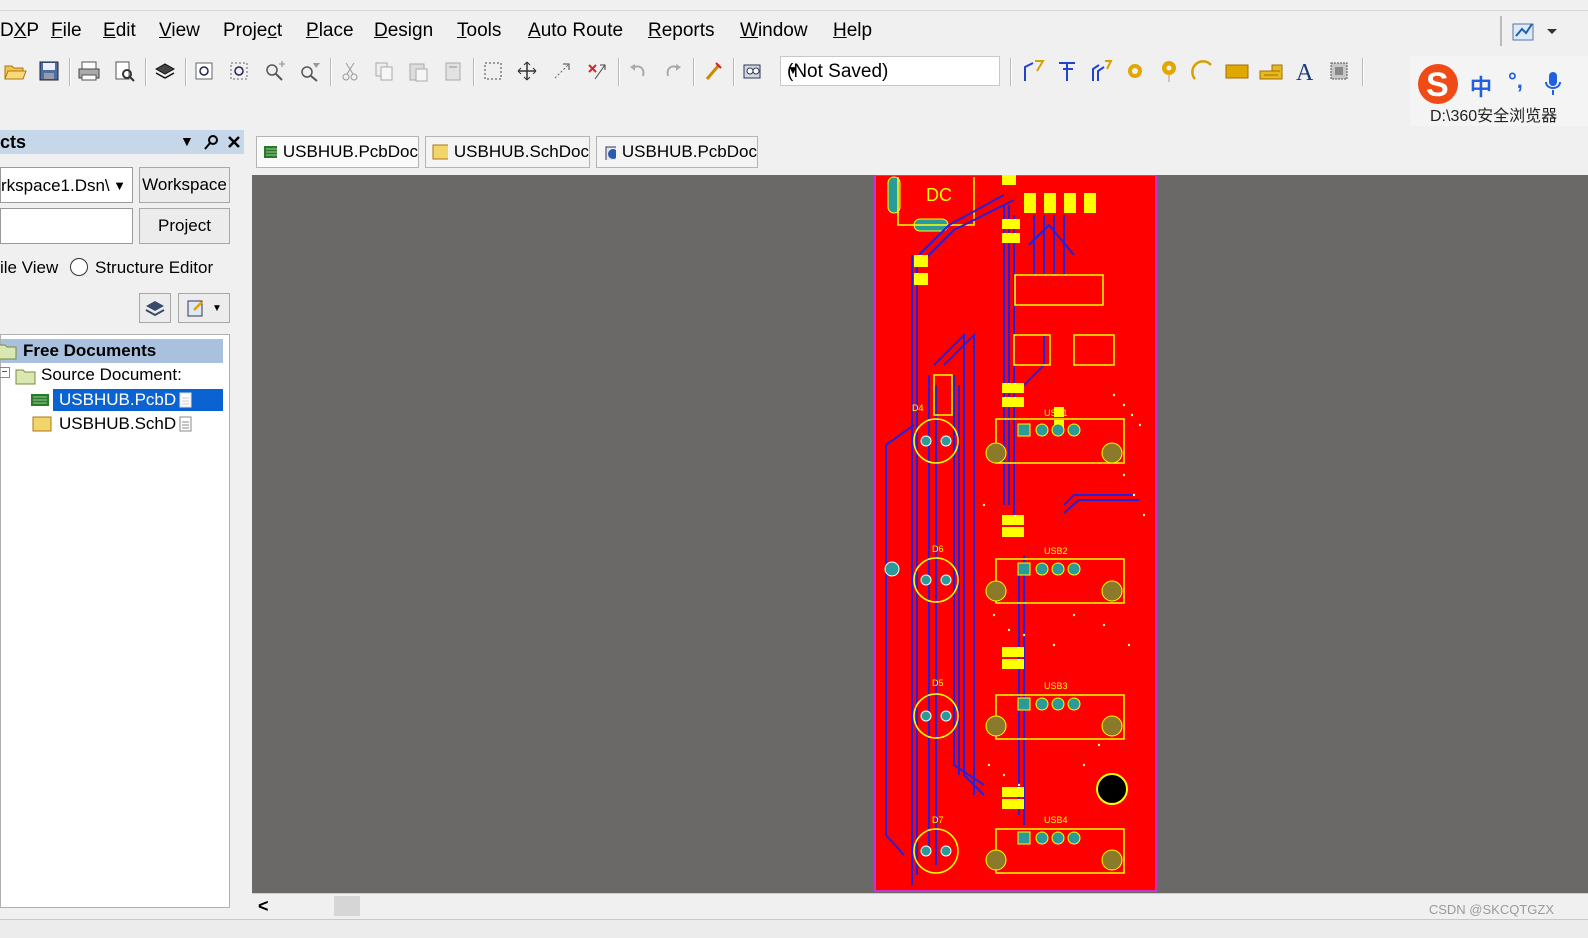 The width and height of the screenshot is (1588, 938). Describe the element at coordinates (66, 31) in the screenshot. I see `menu-file: File` at that location.